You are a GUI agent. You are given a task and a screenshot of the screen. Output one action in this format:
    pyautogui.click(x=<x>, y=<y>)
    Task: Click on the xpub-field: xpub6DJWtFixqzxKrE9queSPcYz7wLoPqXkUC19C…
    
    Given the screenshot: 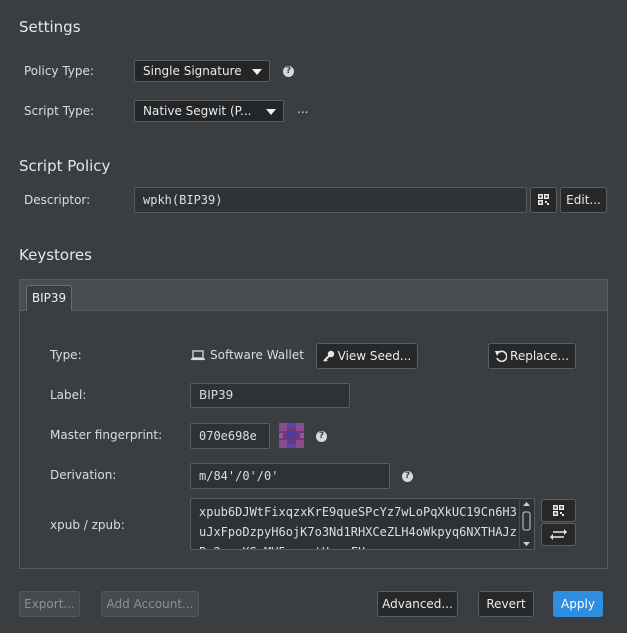 What is the action you would take?
    pyautogui.click(x=362, y=524)
    